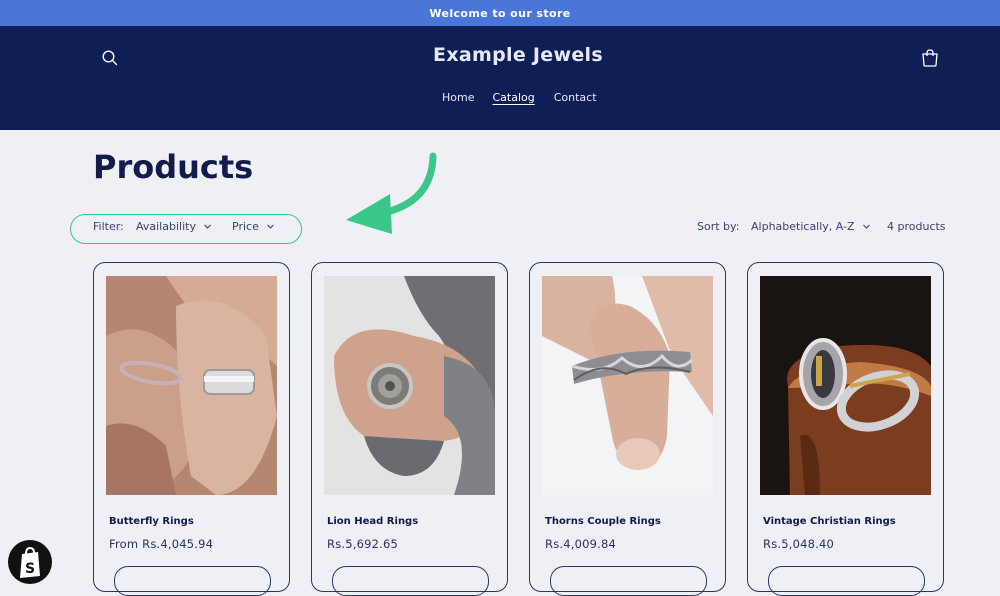  Describe the element at coordinates (391, 193) in the screenshot. I see `annotation-arrow-icon` at that location.